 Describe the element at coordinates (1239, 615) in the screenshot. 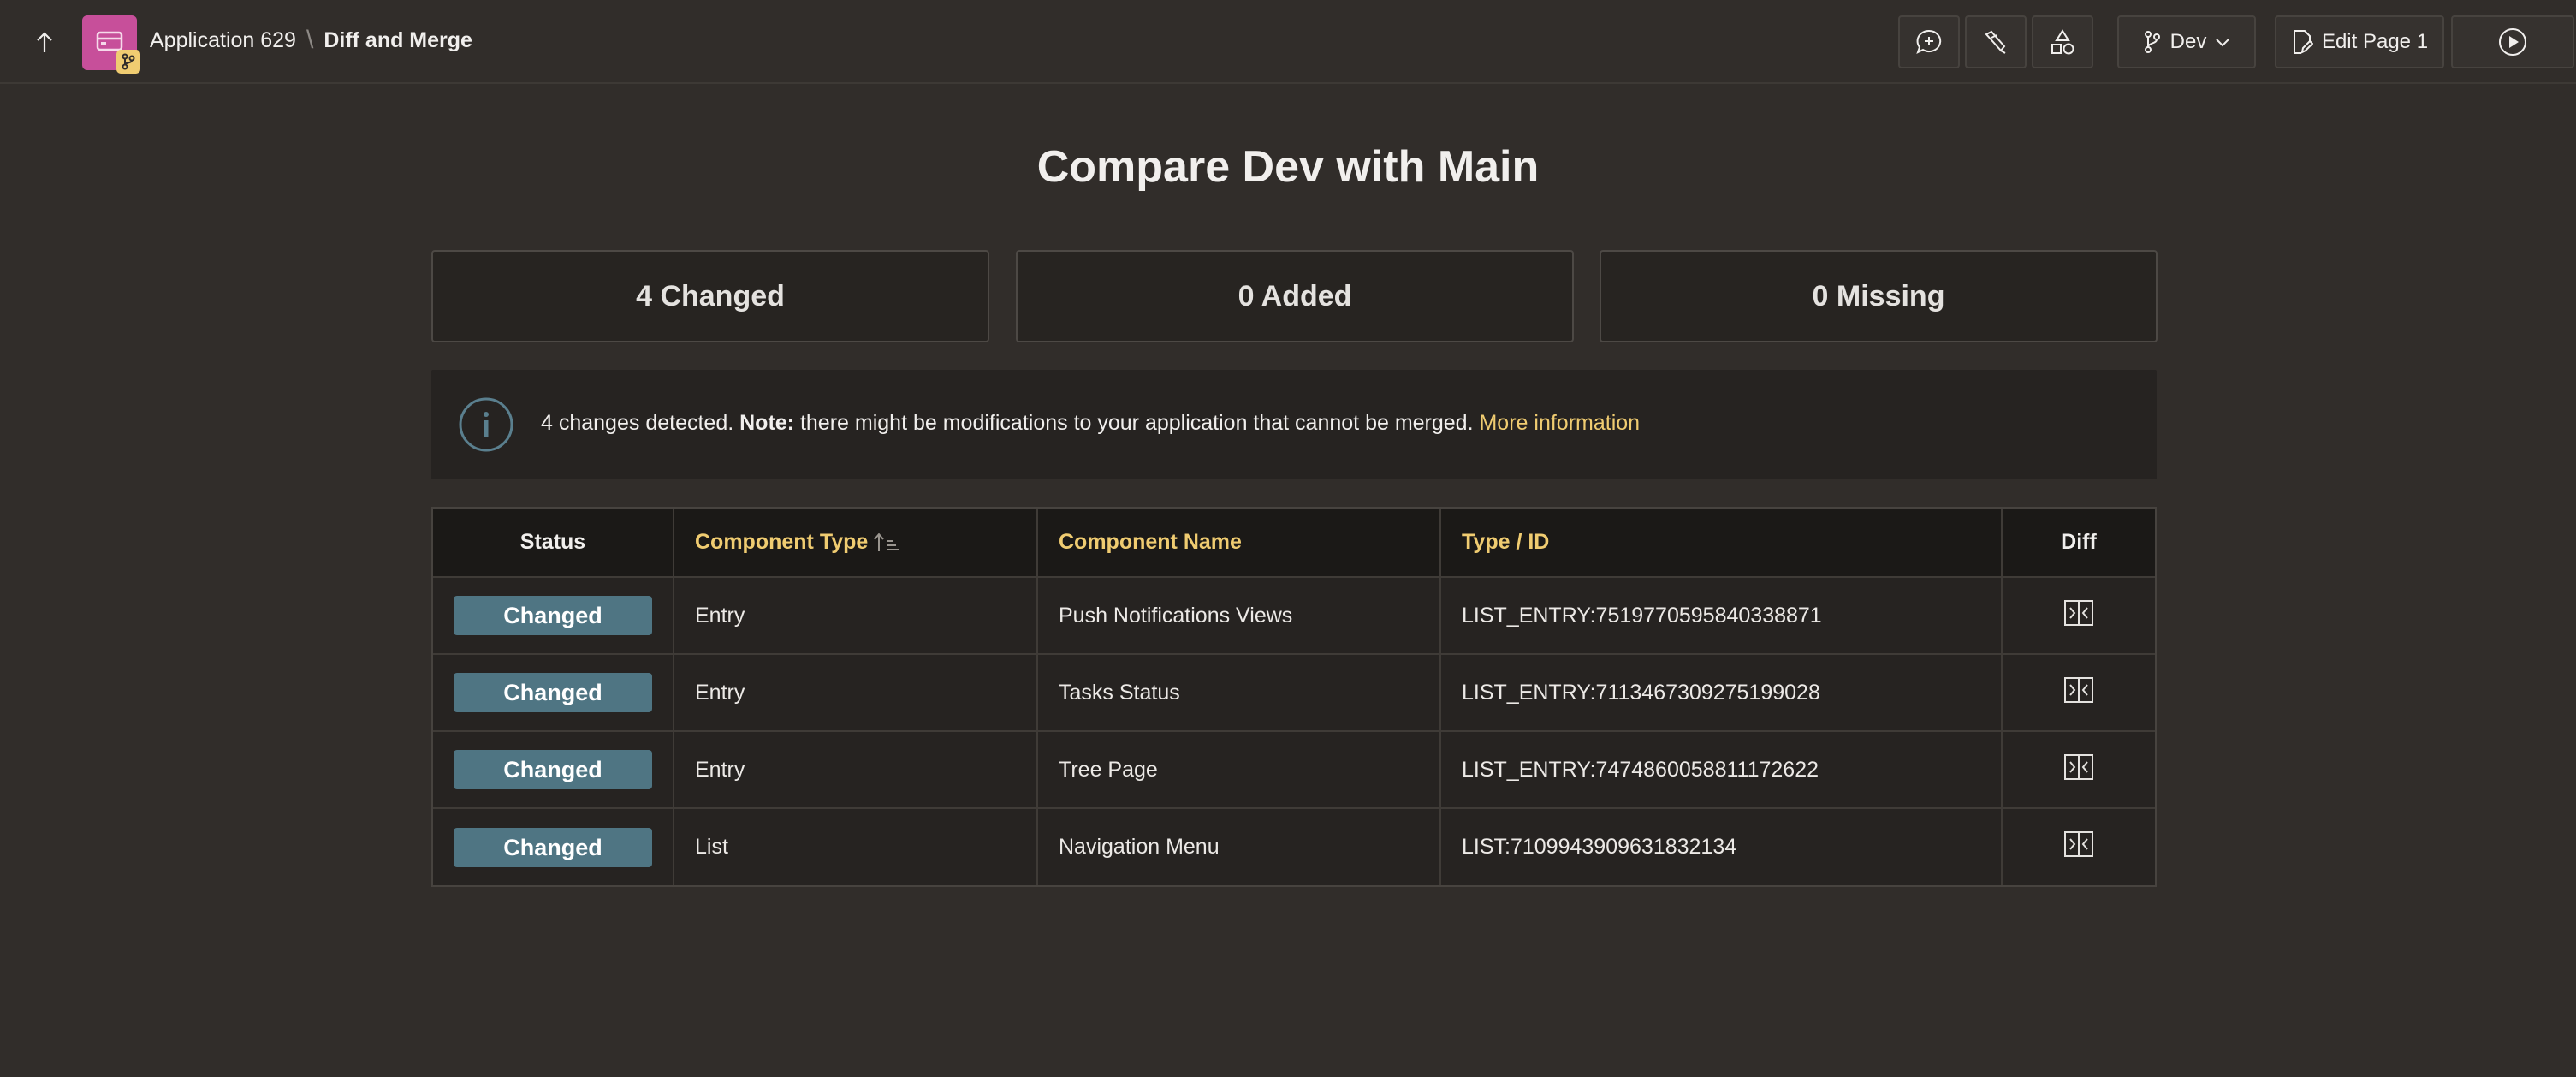

I see `component-name-cell: Push Notifications Views` at that location.